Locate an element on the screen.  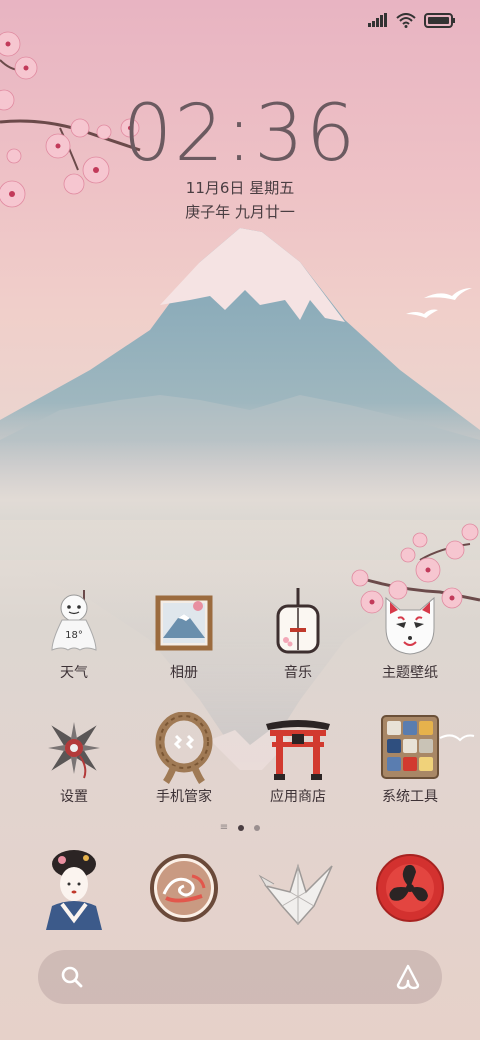
app-label: 主题壁纸 is located at coordinates (410, 673).